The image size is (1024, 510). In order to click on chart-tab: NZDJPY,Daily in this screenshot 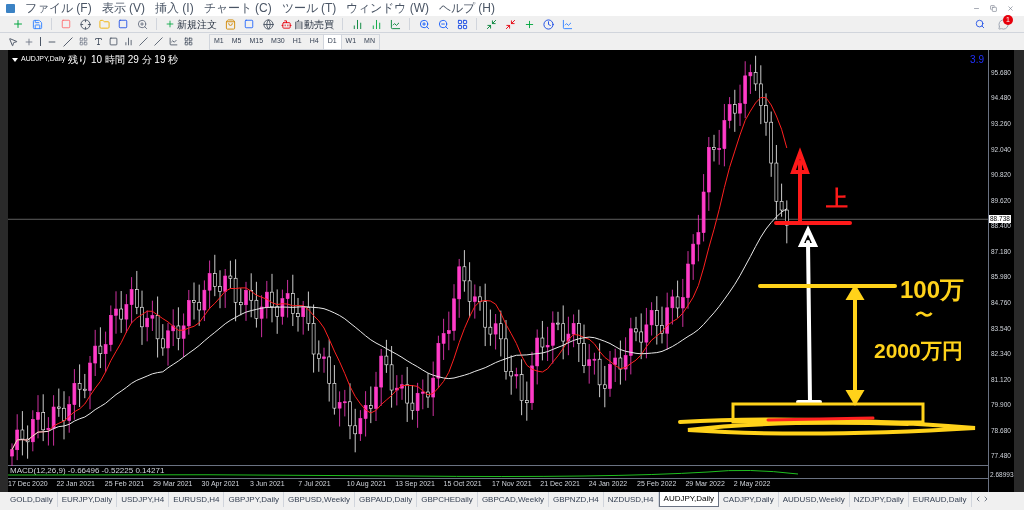, I will do `click(879, 499)`.